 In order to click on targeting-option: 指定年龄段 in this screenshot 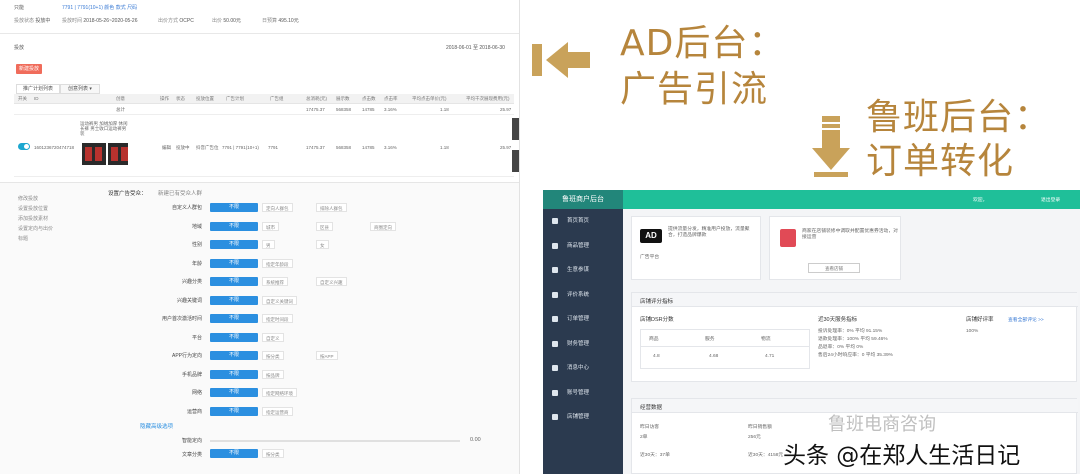, I will do `click(277, 263)`.